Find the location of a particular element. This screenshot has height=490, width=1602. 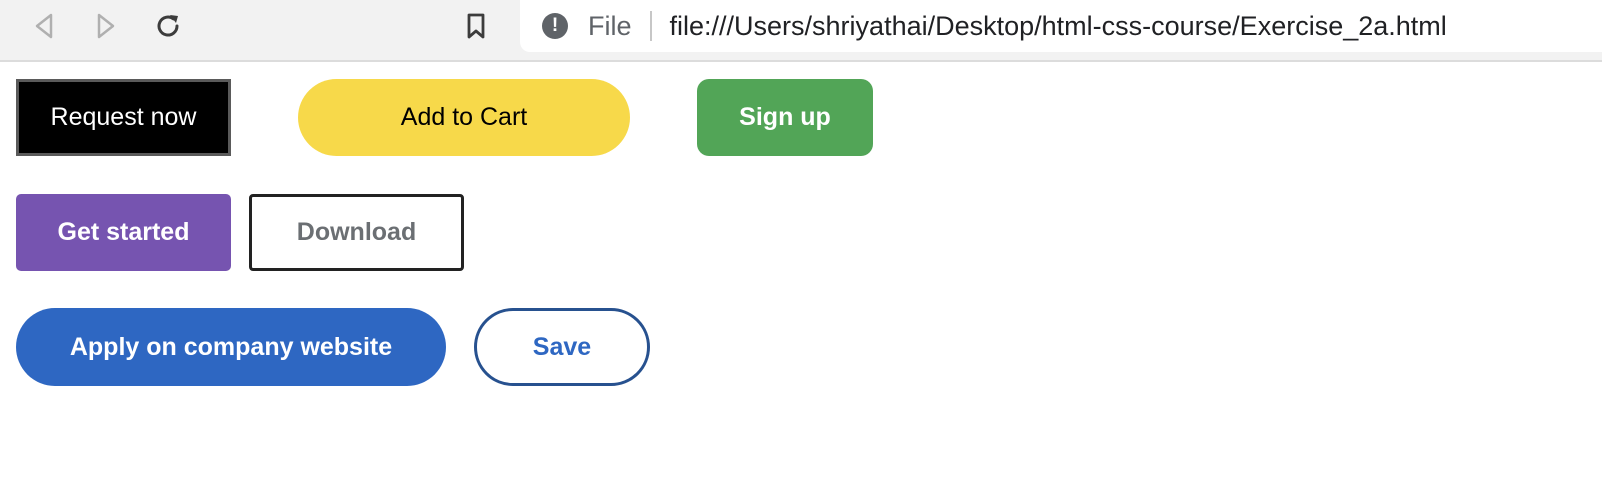

forward-button is located at coordinates (106, 26).